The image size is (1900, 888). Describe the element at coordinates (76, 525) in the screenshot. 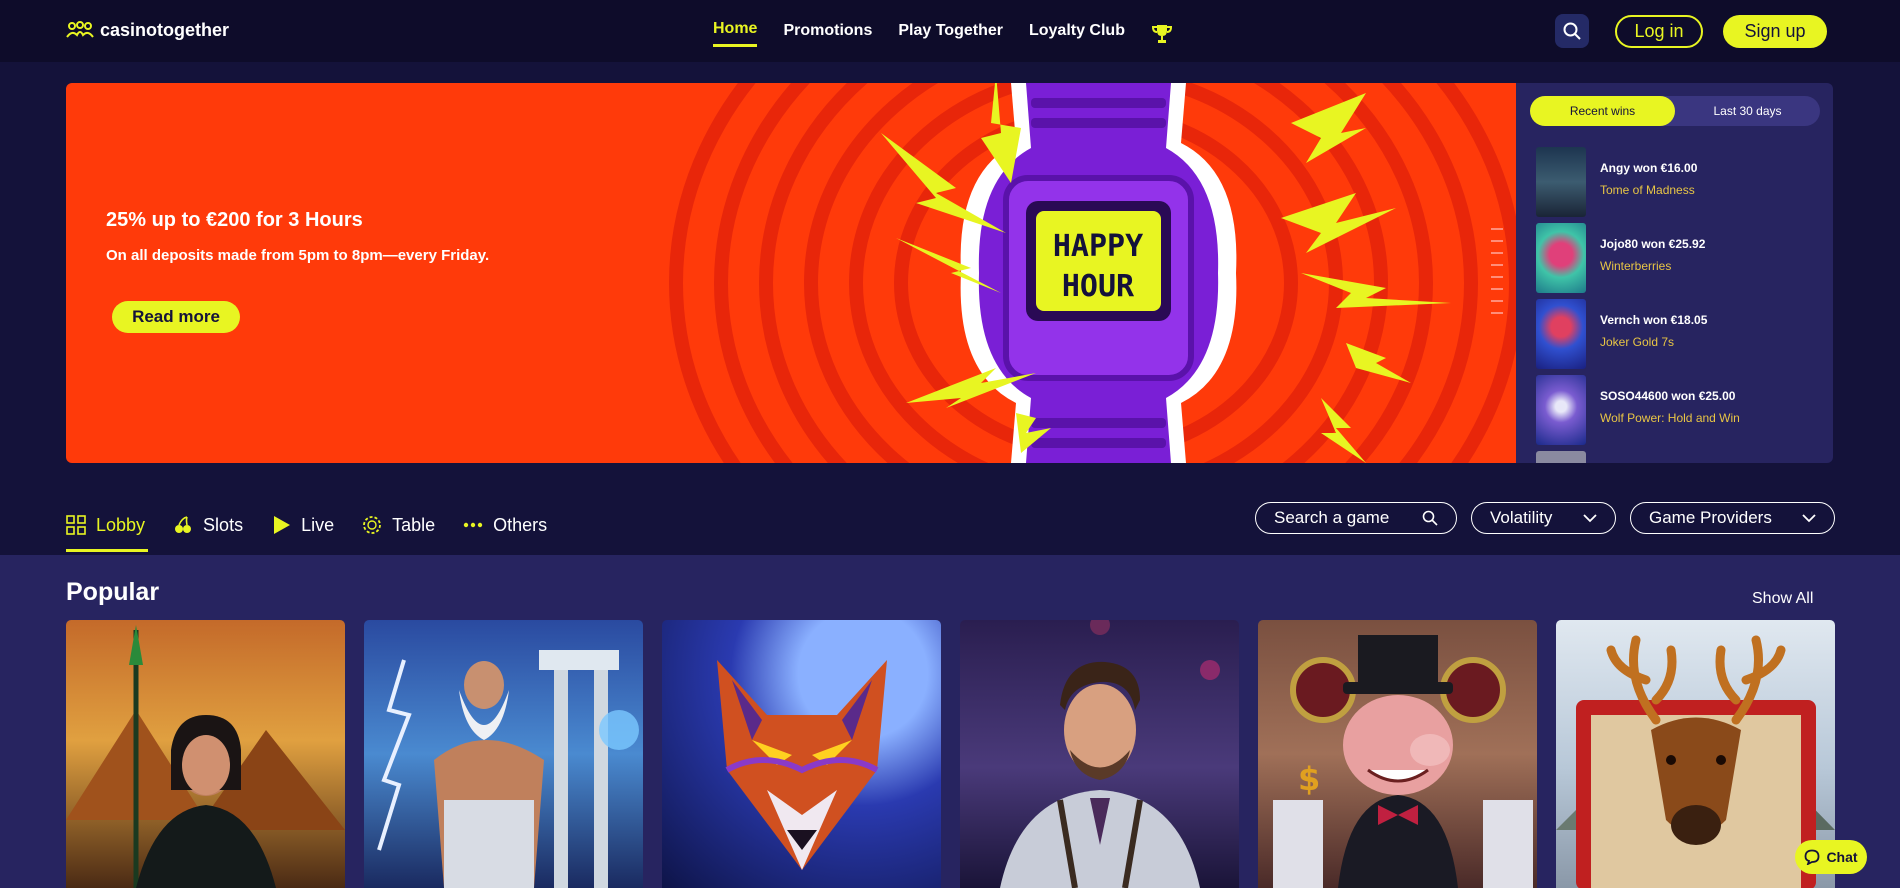

I see `grid-icon` at that location.